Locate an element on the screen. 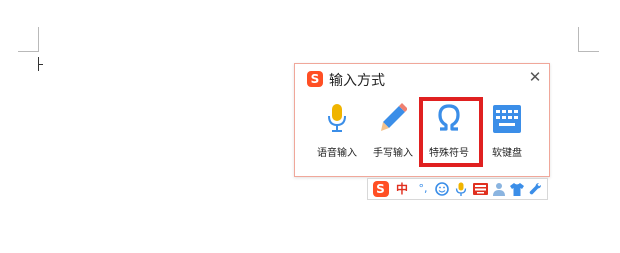  soft-keyboard-option: 软键盘 is located at coordinates (507, 130).